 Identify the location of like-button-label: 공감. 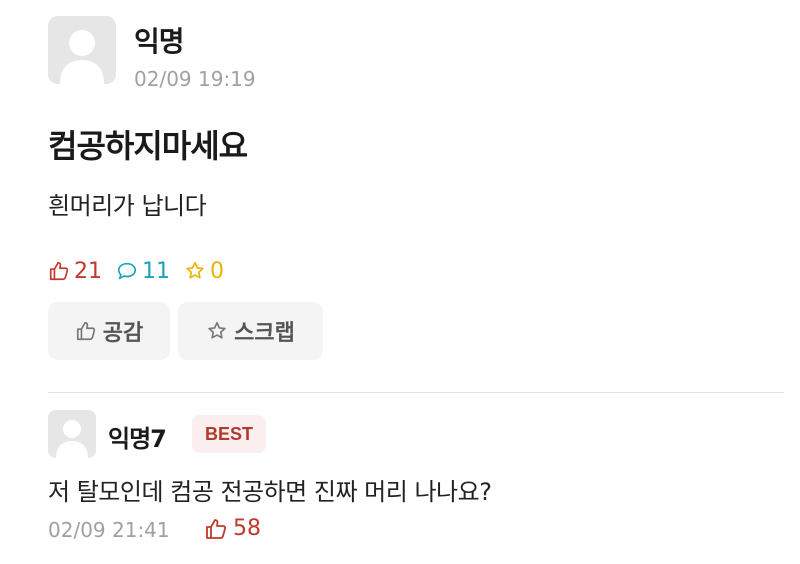
(123, 333).